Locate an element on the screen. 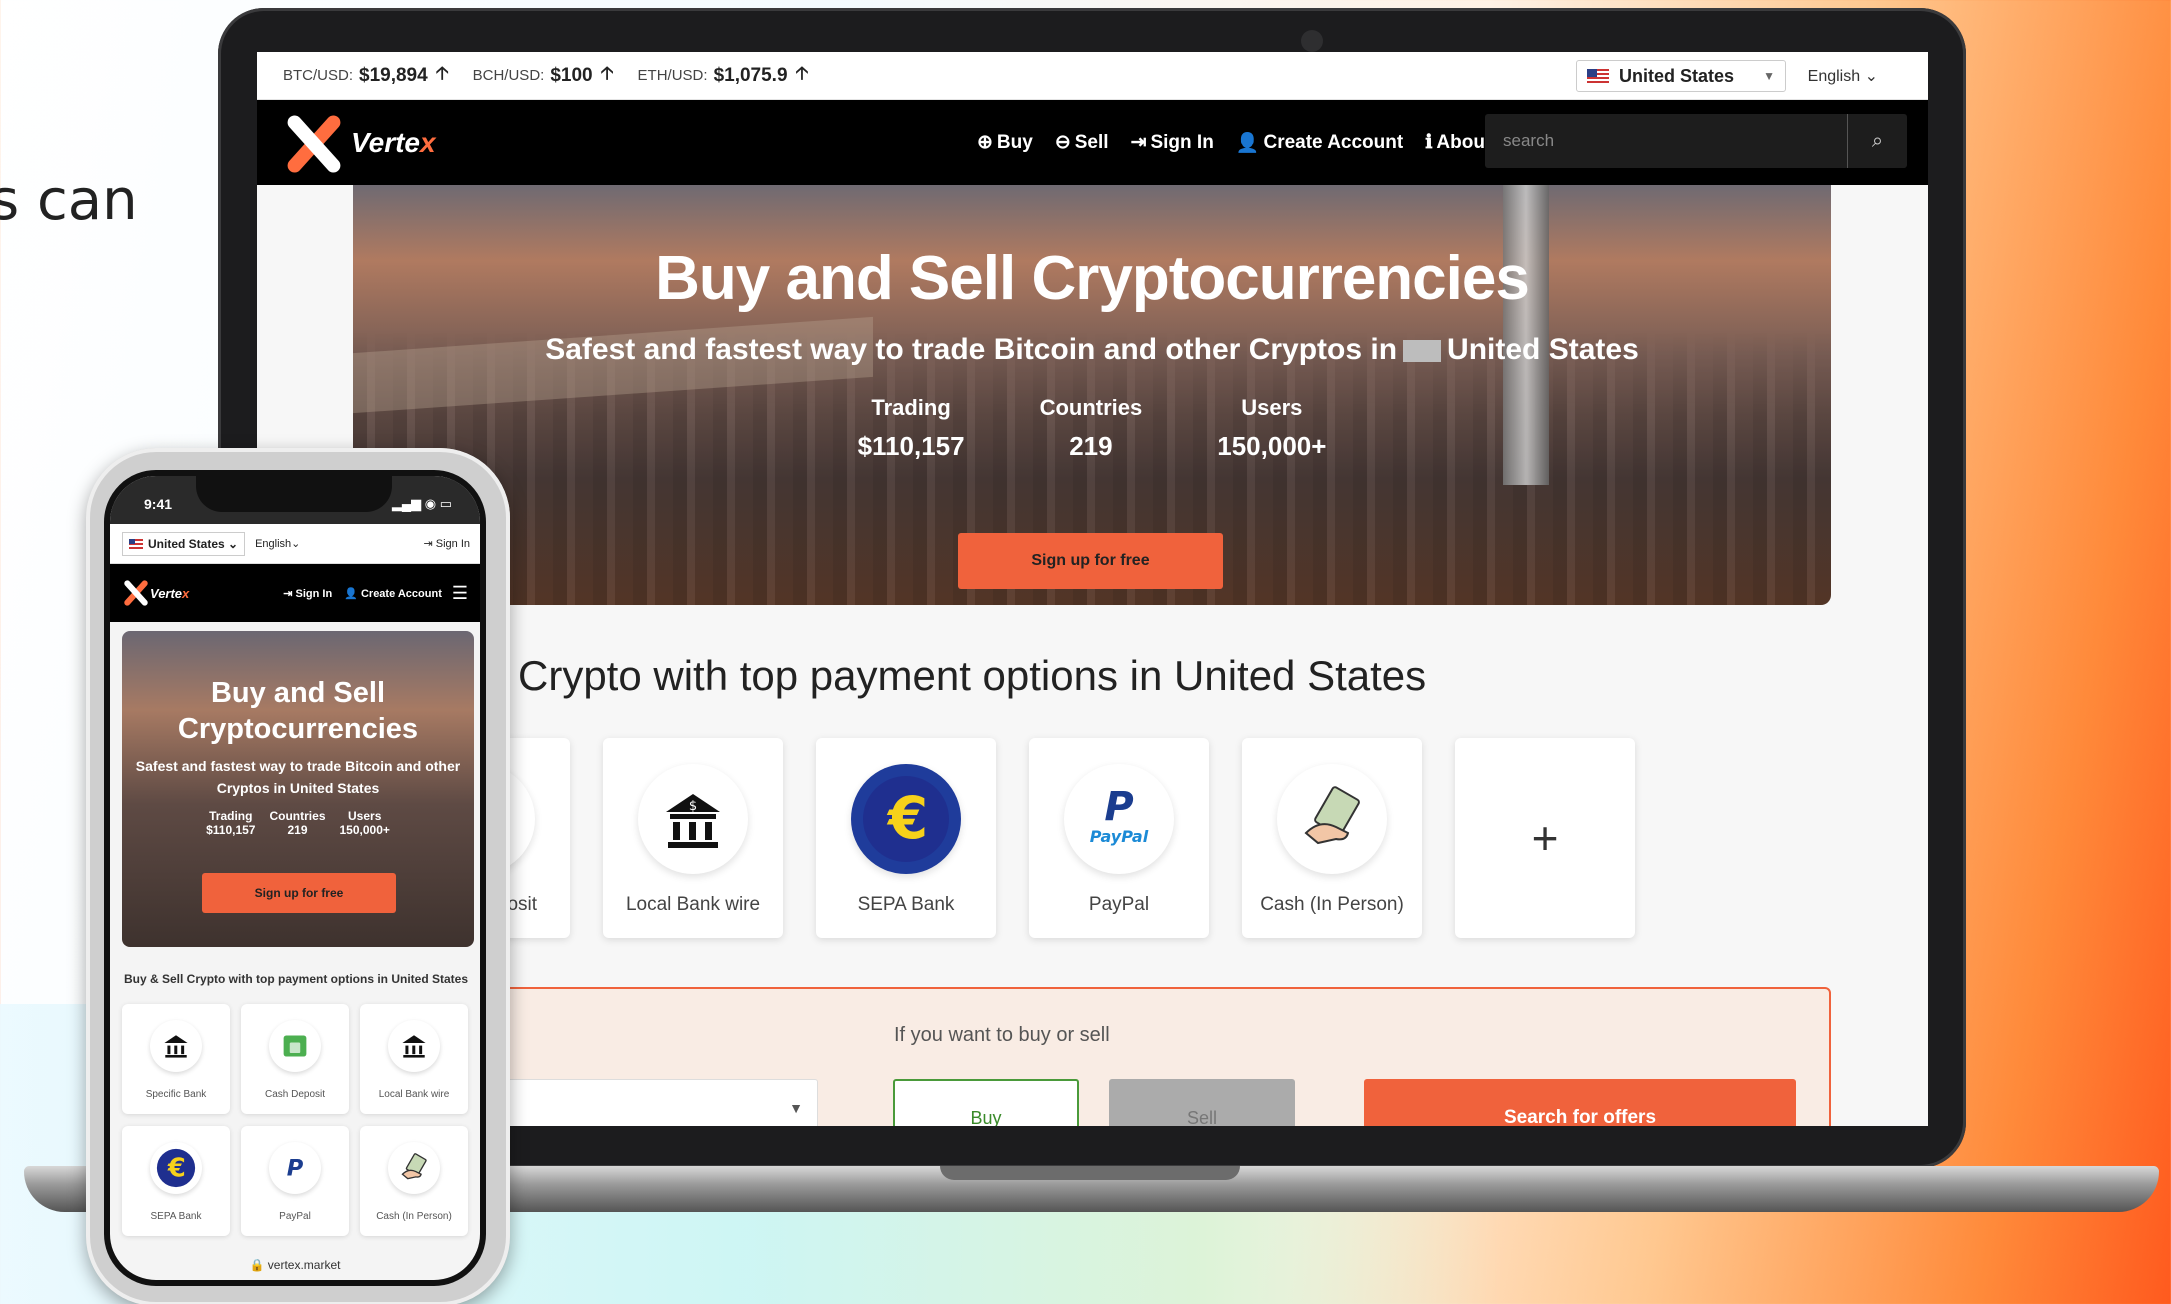 The image size is (2171, 1304). phone-top-bar: United States ⌄ English⌄ ⇥ Sign In is located at coordinates (295, 544).